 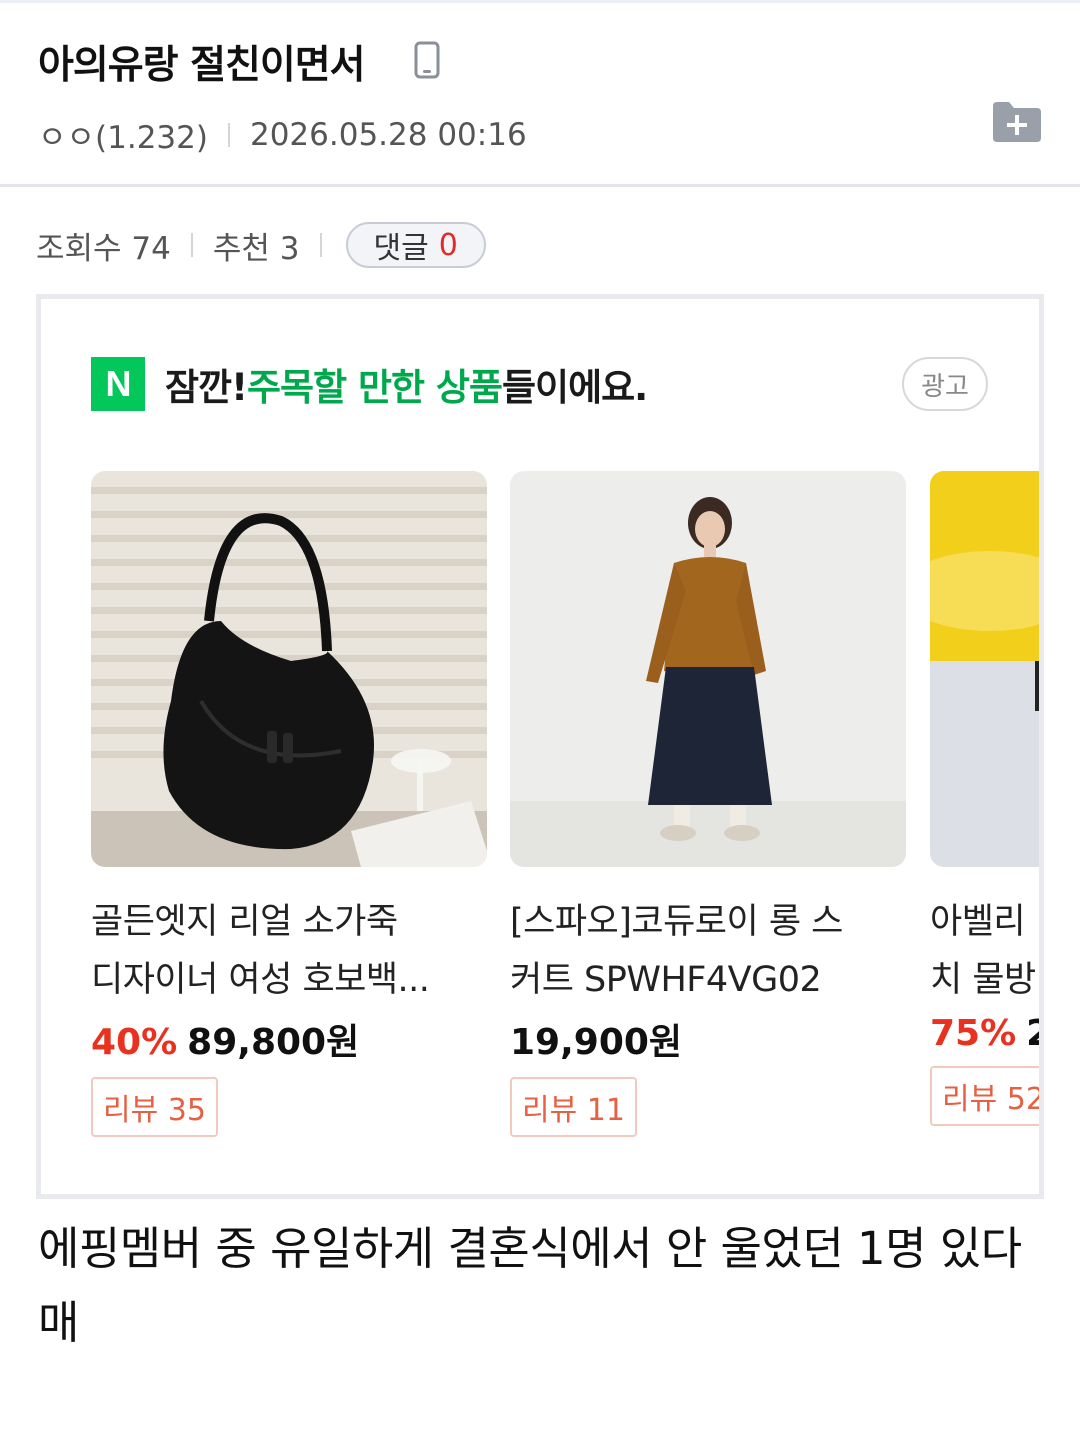 What do you see at coordinates (666, 980) in the screenshot?
I see `product-name-line2: 커트 SPWHF4VG02` at bounding box center [666, 980].